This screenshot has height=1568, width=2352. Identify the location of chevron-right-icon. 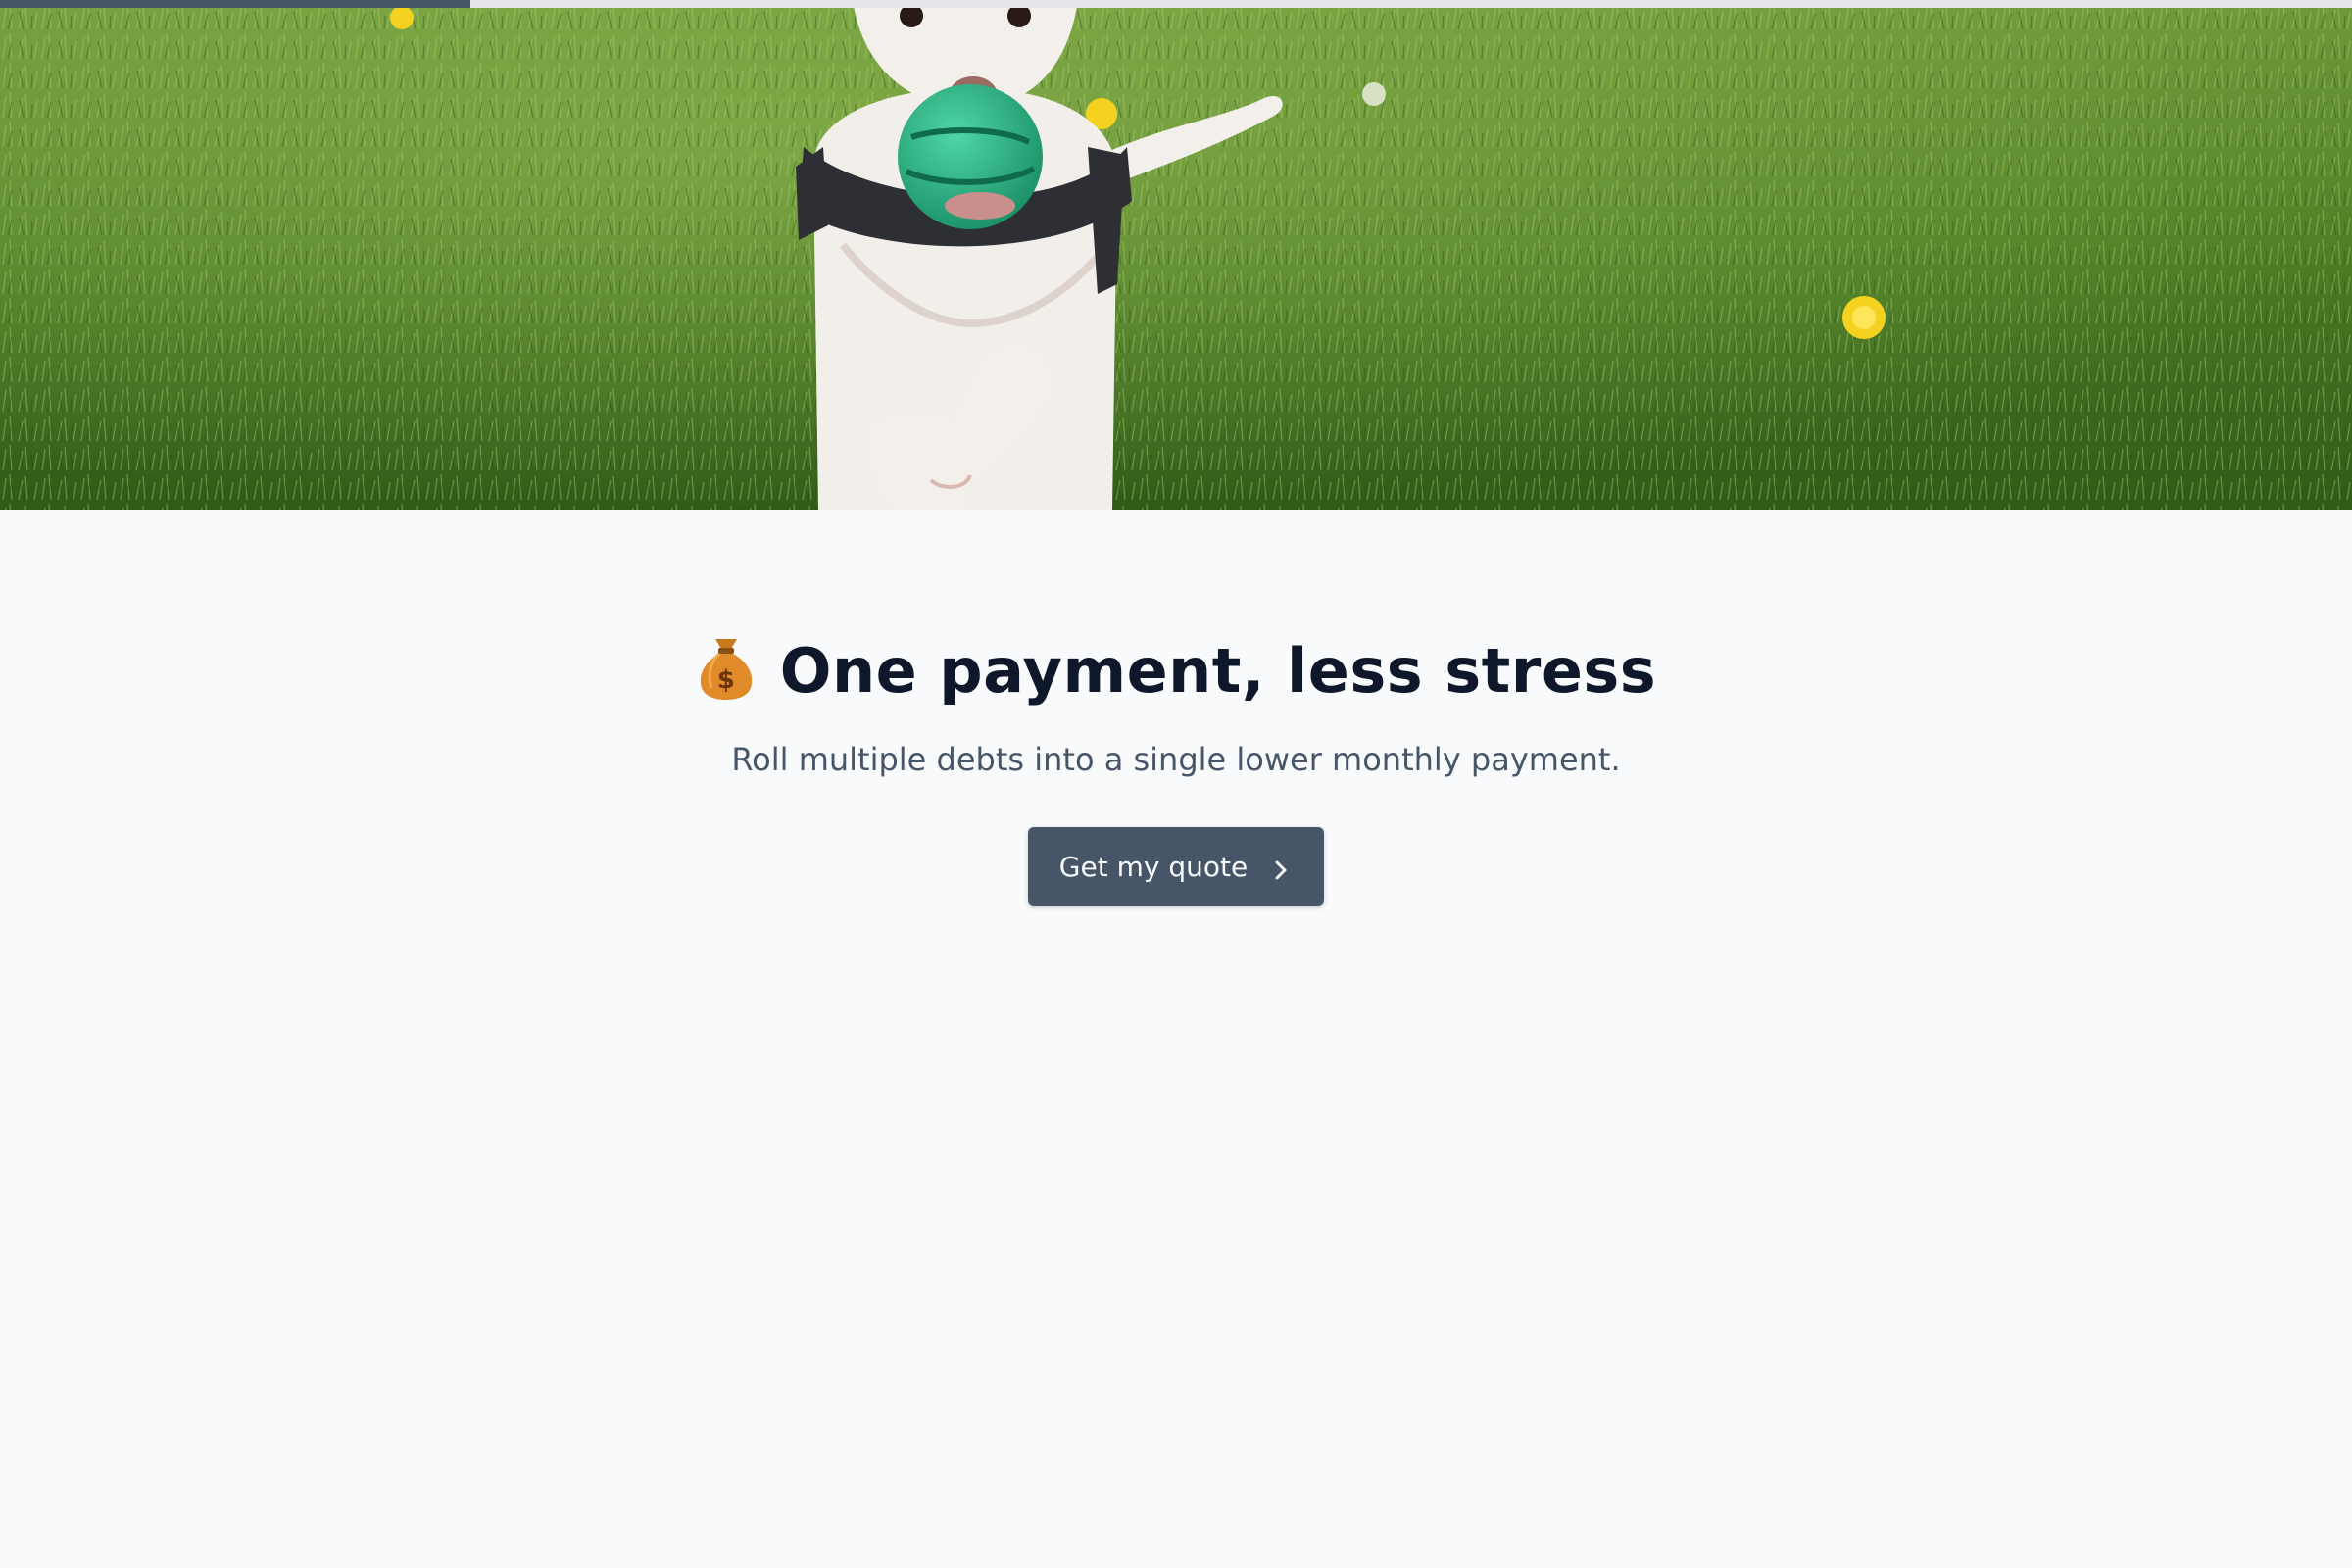
(1281, 868).